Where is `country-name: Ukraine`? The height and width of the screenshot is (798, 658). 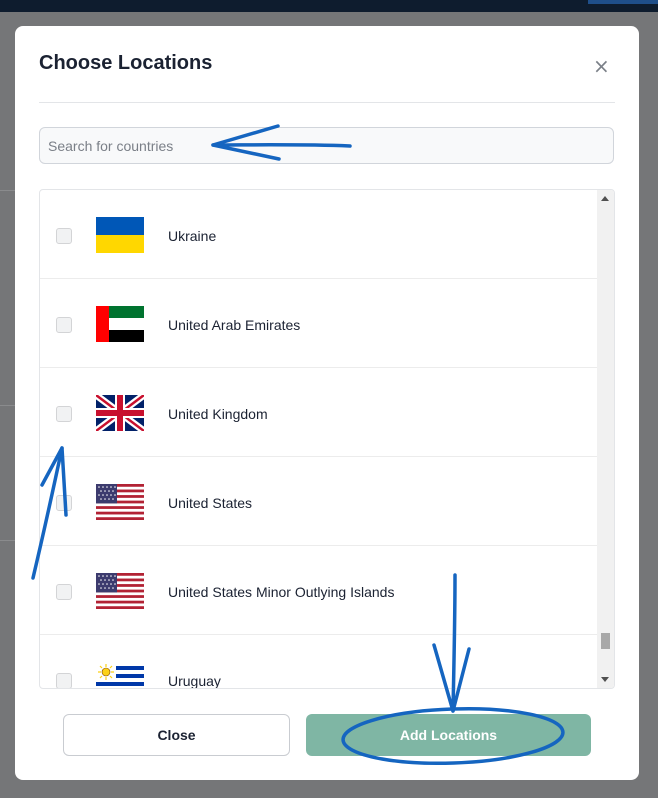
country-name: Ukraine is located at coordinates (192, 236).